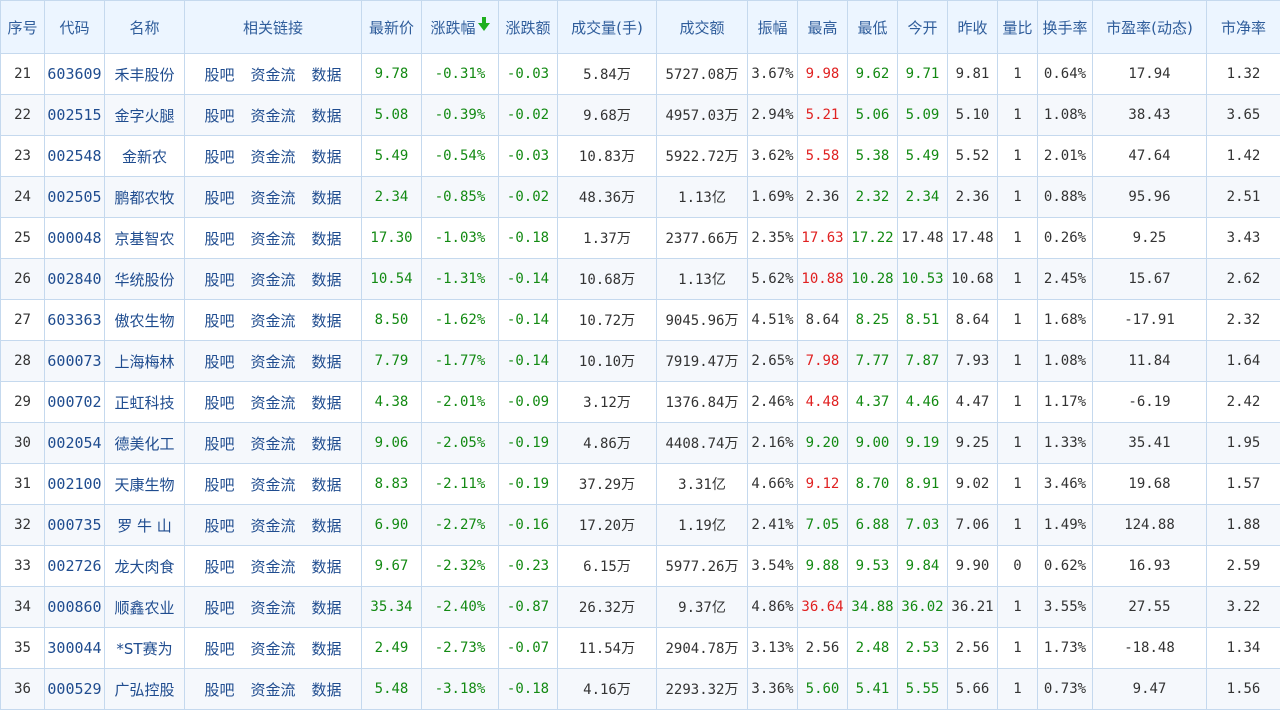  What do you see at coordinates (74, 238) in the screenshot?
I see `stock-code-link: 000048` at bounding box center [74, 238].